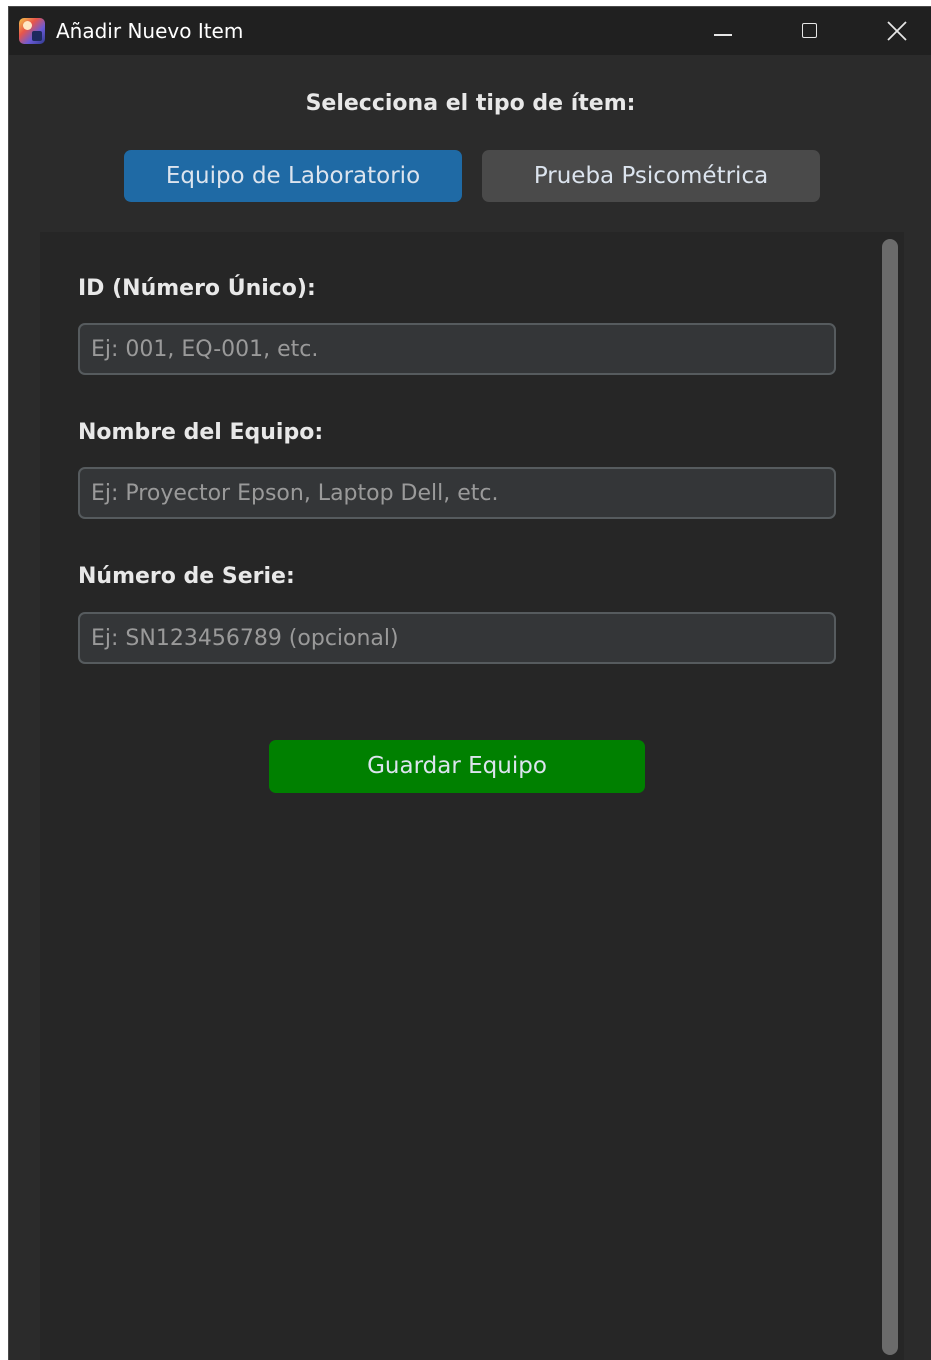 The height and width of the screenshot is (1360, 931). Describe the element at coordinates (457, 766) in the screenshot. I see `save-equipment-button: Guardar Equipo` at that location.